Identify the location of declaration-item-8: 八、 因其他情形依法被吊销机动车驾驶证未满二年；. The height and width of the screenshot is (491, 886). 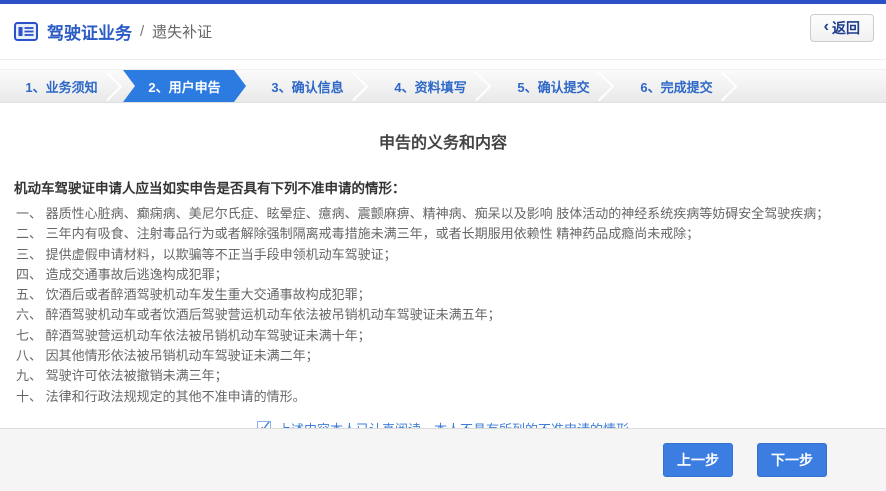
(167, 356).